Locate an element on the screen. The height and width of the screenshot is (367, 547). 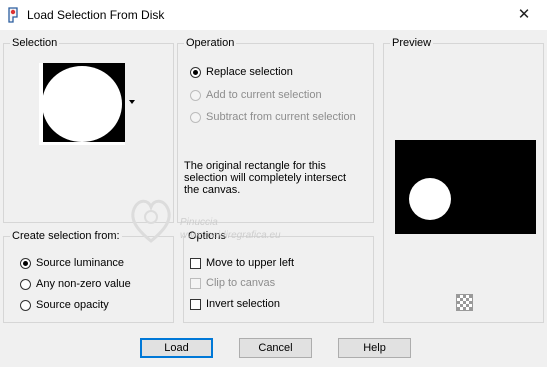
move-to-upper-left-checkbox is located at coordinates (195, 263).